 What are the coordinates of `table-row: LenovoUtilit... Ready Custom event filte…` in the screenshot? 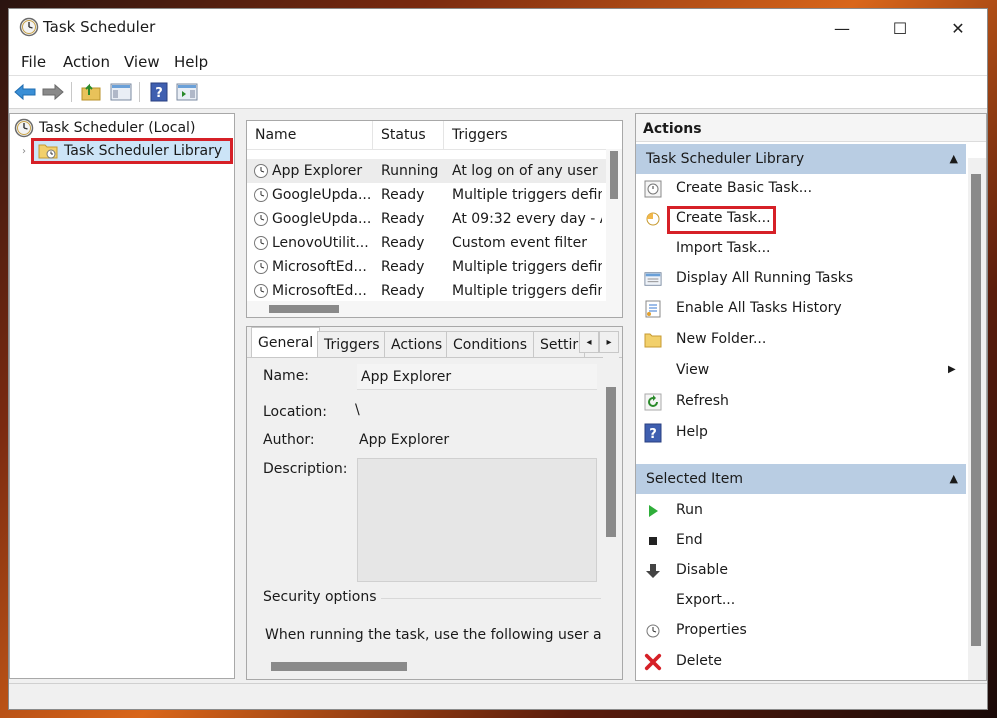 It's located at (427, 243).